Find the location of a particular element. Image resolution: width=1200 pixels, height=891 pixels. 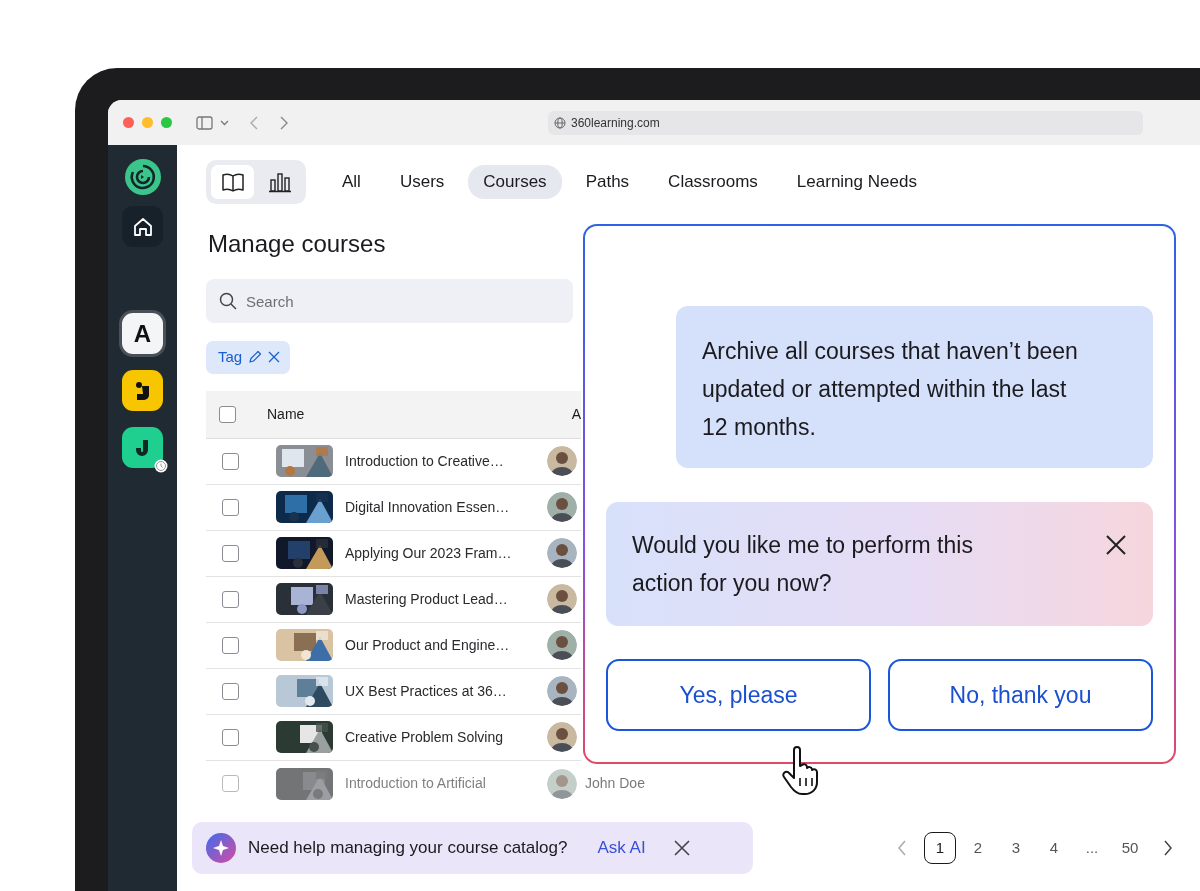

page-button: 2 is located at coordinates (978, 848).